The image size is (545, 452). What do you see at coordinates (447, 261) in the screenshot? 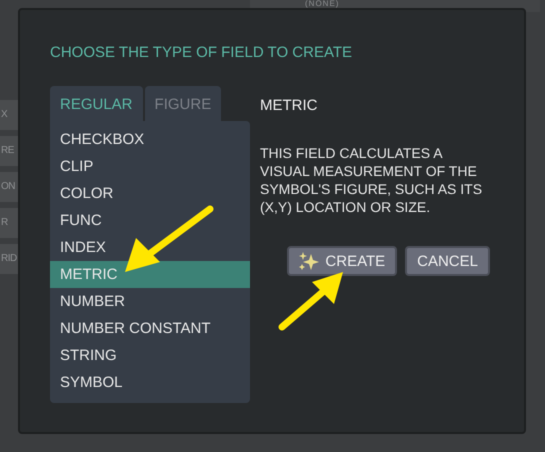
I see `cancel-button: CANCEL` at bounding box center [447, 261].